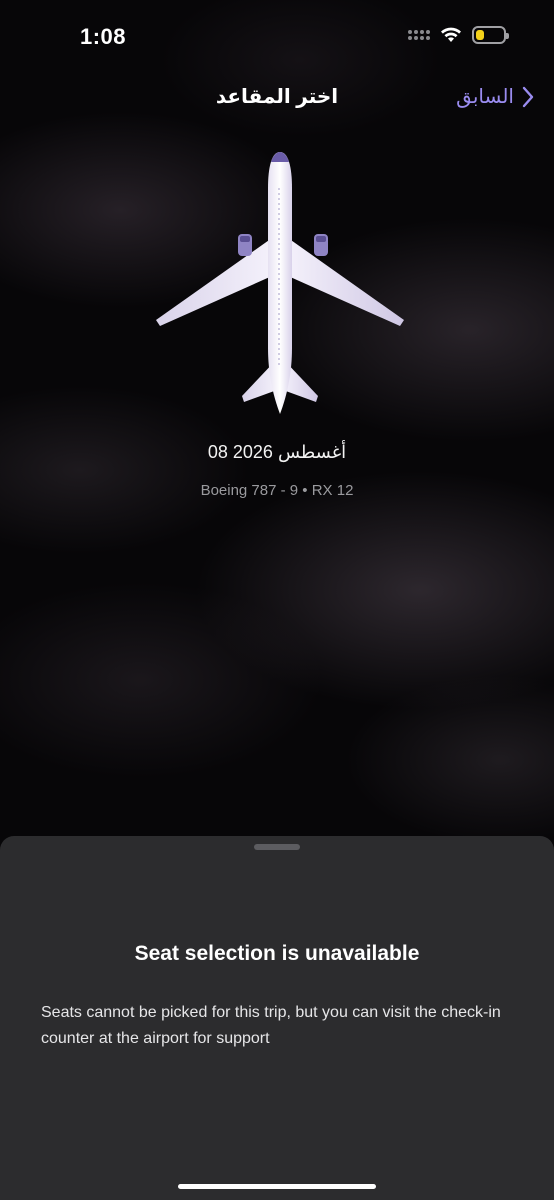 This screenshot has height=1200, width=554. I want to click on wifi-icon, so click(451, 34).